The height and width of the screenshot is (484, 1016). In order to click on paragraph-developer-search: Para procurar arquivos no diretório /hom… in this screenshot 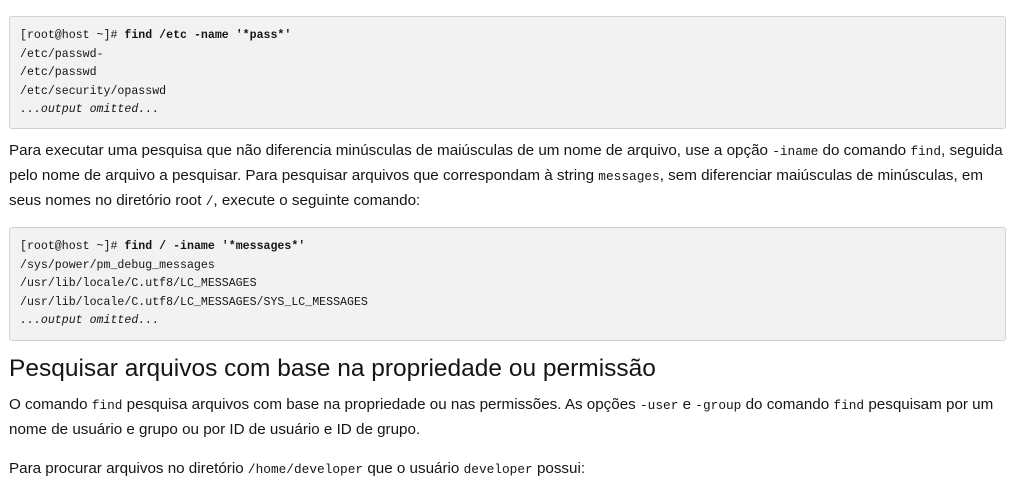, I will do `click(507, 469)`.